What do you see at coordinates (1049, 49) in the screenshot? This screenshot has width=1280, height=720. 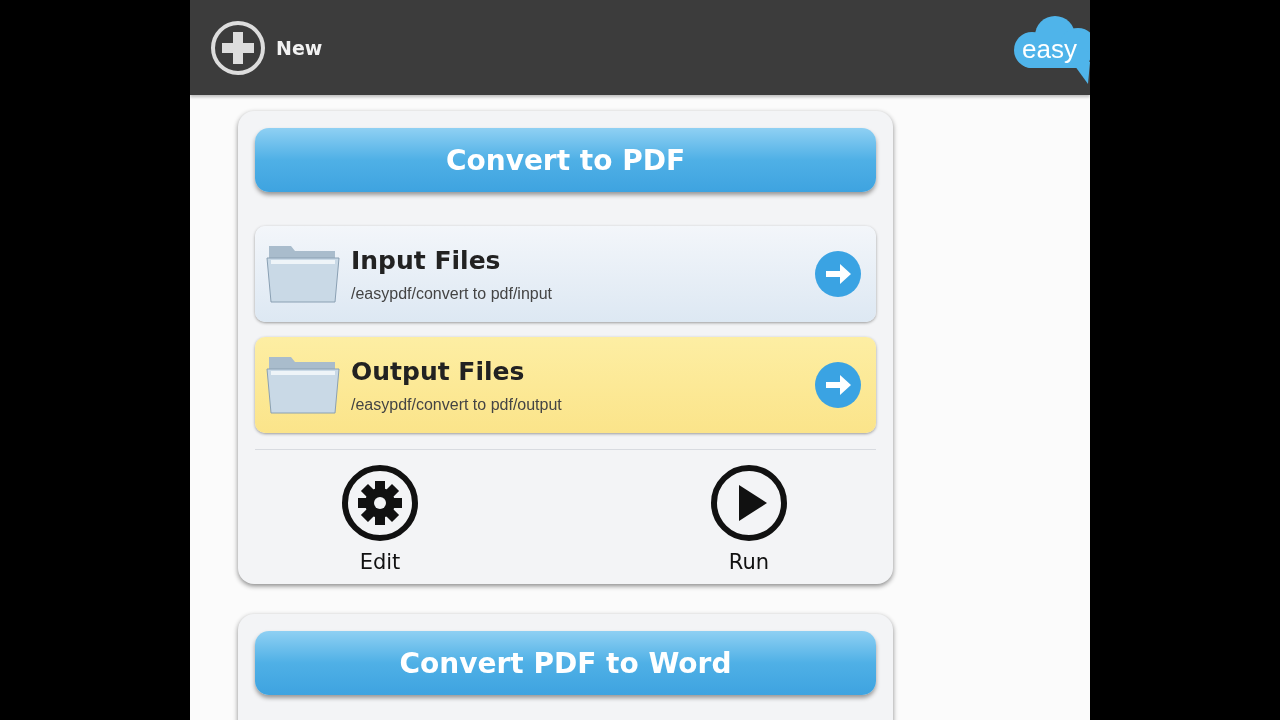 I see `logo-text: easy` at bounding box center [1049, 49].